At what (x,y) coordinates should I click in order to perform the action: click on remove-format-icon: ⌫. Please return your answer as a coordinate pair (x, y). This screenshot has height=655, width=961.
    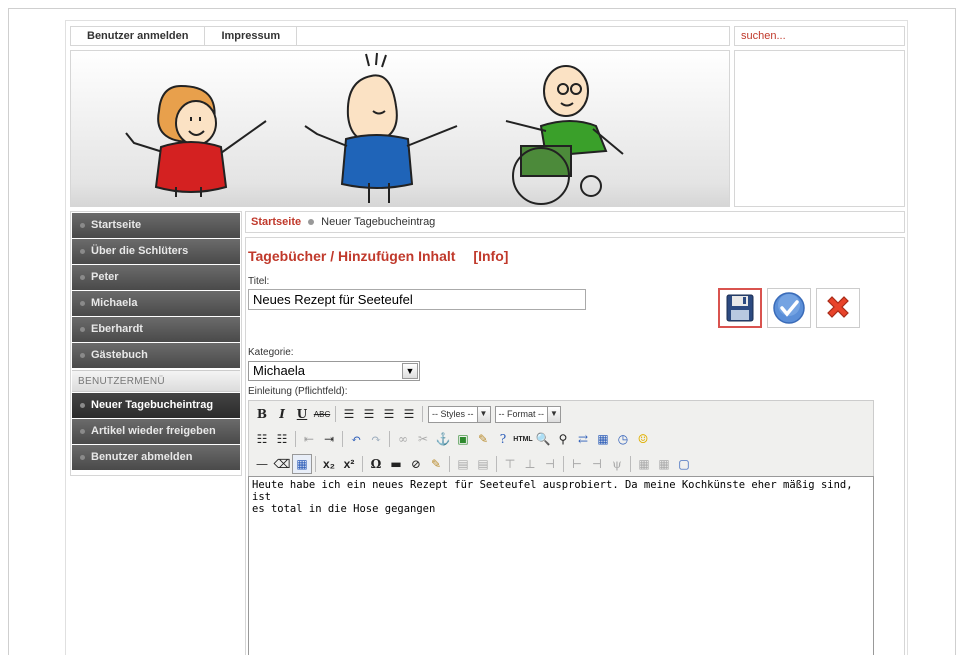
    Looking at the image, I should click on (282, 464).